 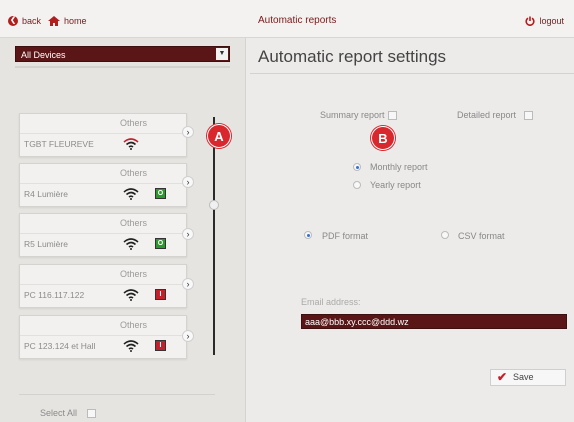 What do you see at coordinates (92, 413) in the screenshot?
I see `select-all-checkbox` at bounding box center [92, 413].